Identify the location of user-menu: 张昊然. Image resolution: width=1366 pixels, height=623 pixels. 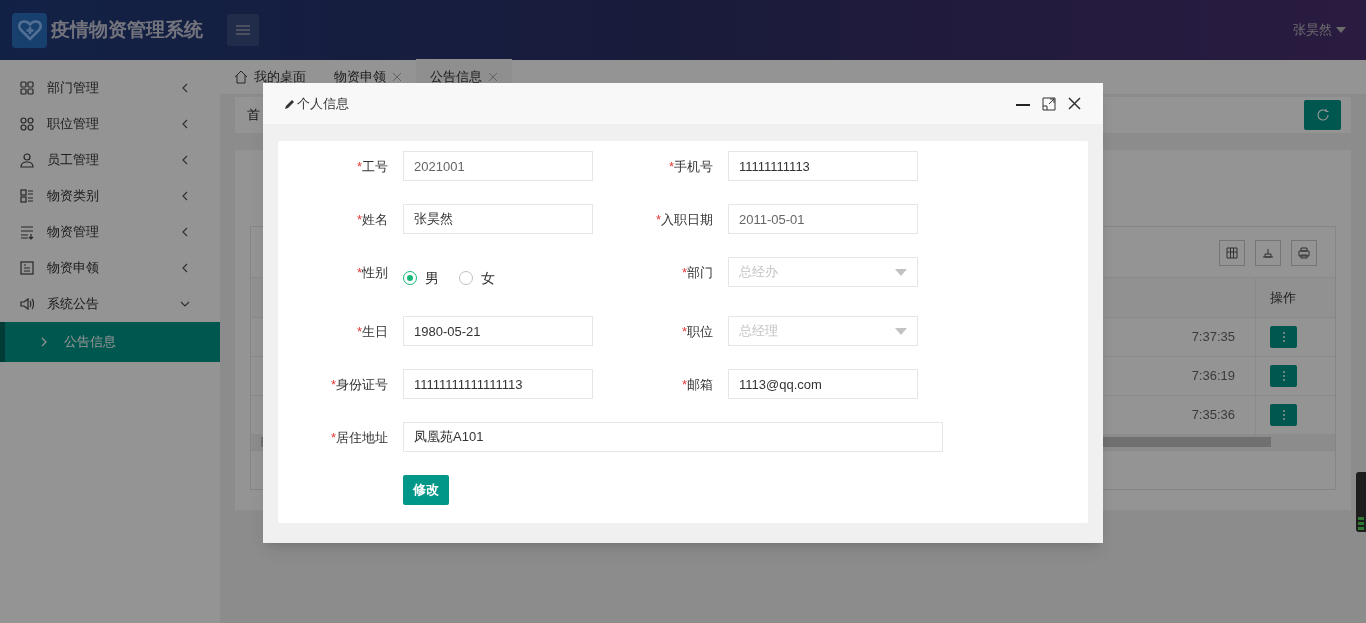
(1319, 30).